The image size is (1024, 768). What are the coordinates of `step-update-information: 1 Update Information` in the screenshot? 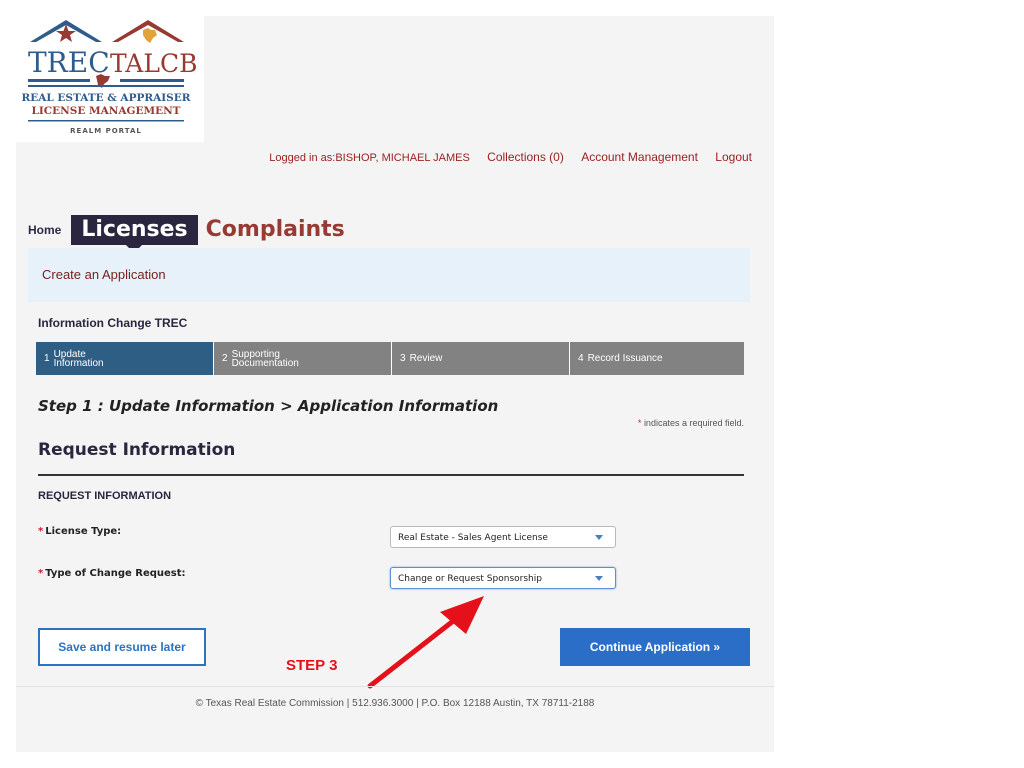 It's located at (125, 358).